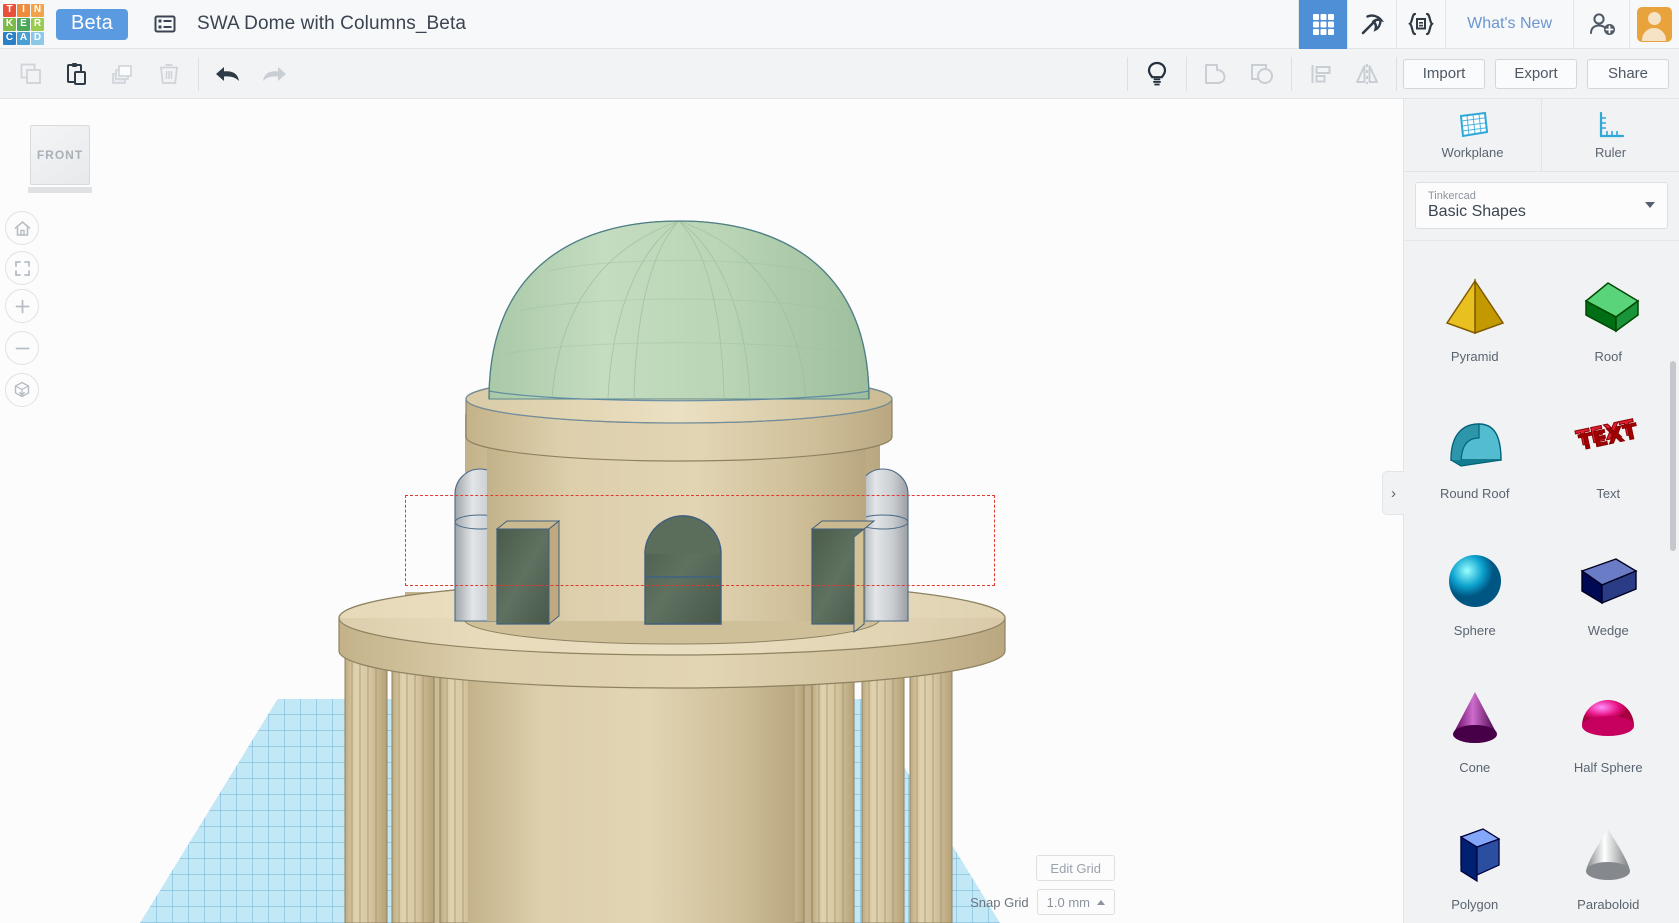 The image size is (1679, 923). What do you see at coordinates (1101, 902) in the screenshot?
I see `chevron-up-icon` at bounding box center [1101, 902].